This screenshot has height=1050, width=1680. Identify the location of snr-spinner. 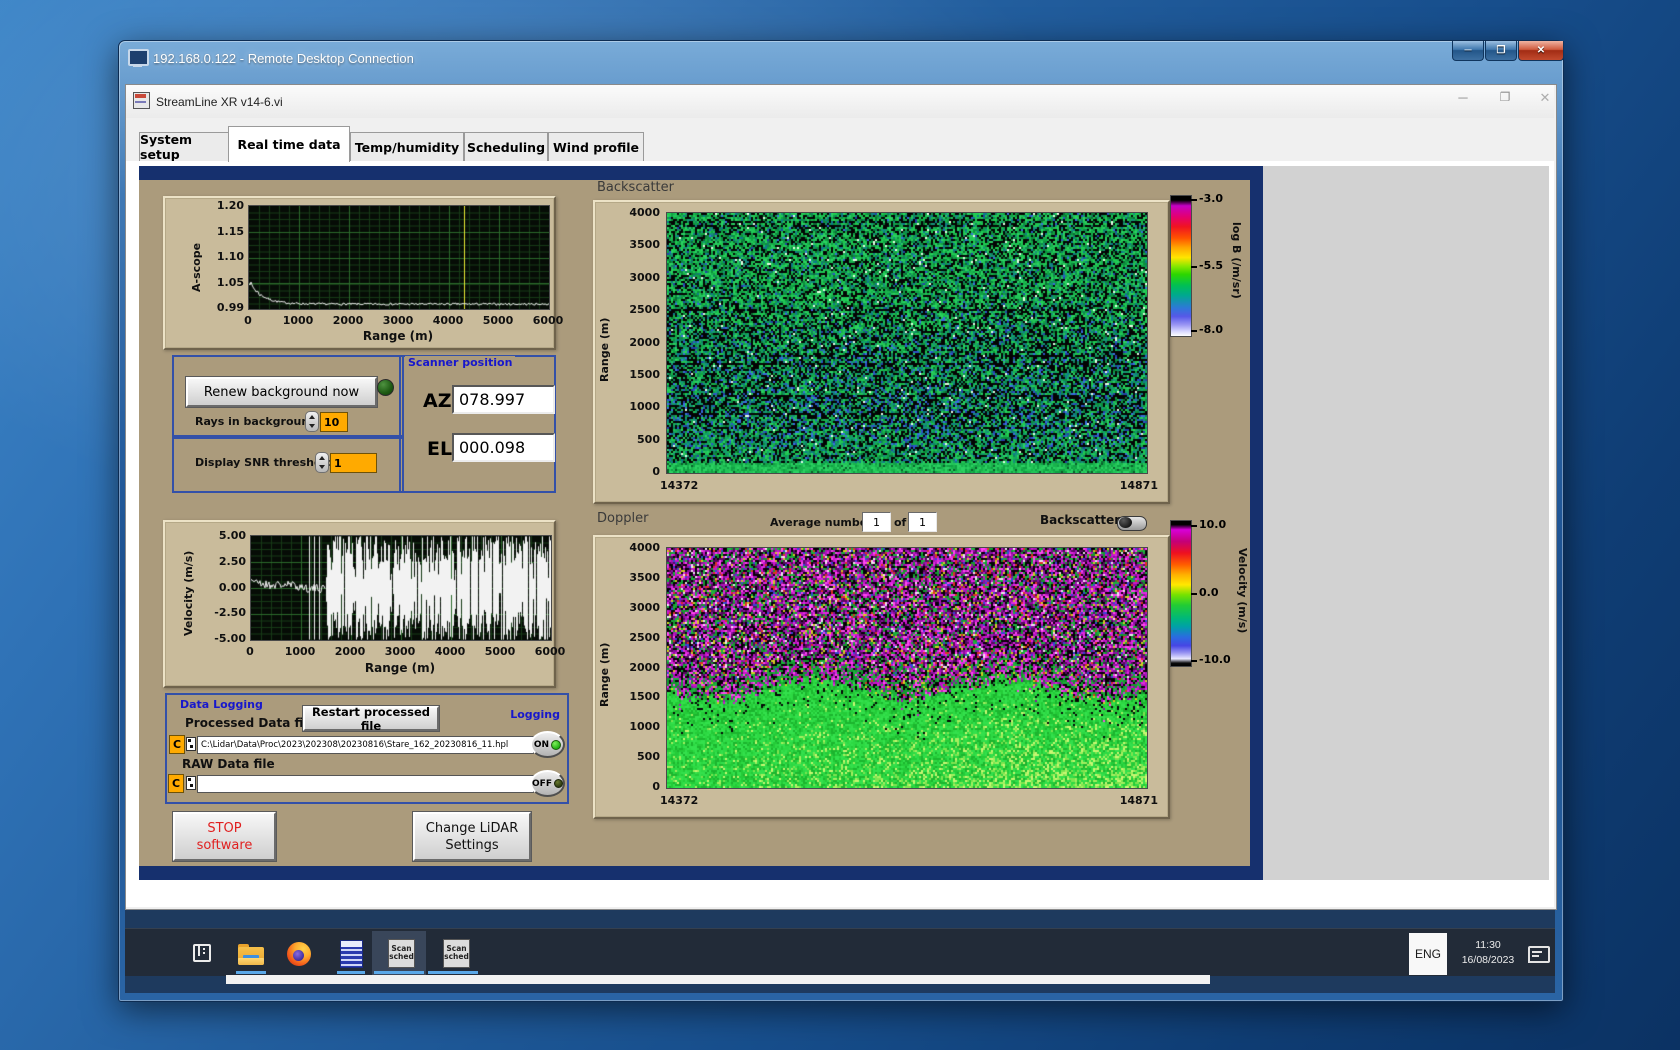
(322, 462).